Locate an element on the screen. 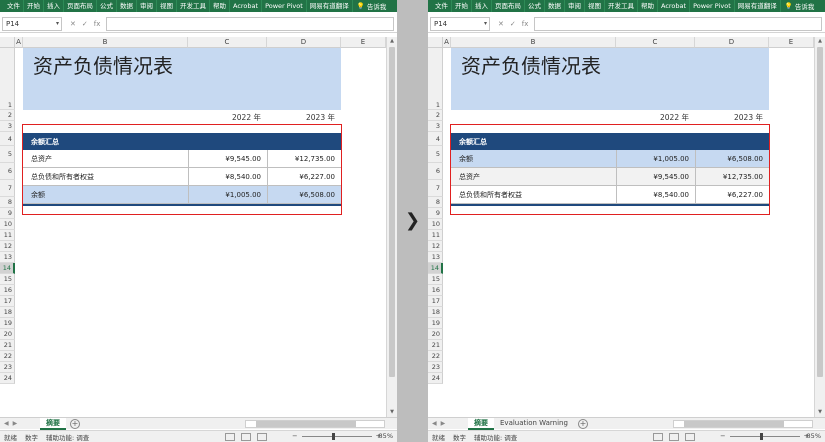 This screenshot has width=825, height=442. tell-me-search: 💡 告诉我 is located at coordinates (372, 6).